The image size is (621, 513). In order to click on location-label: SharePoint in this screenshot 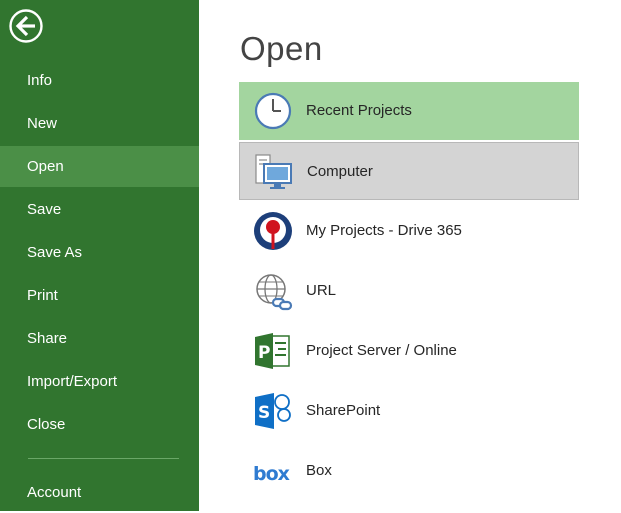, I will do `click(343, 410)`.